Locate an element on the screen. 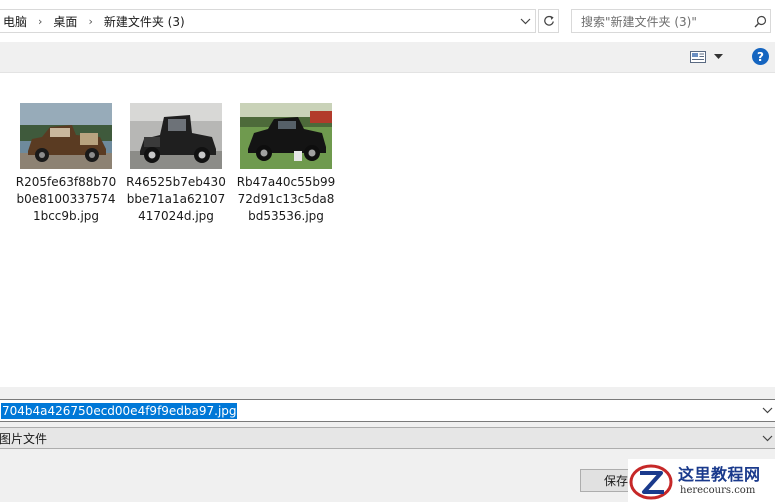 Image resolution: width=775 pixels, height=502 pixels. change-view-button is located at coordinates (710, 57).